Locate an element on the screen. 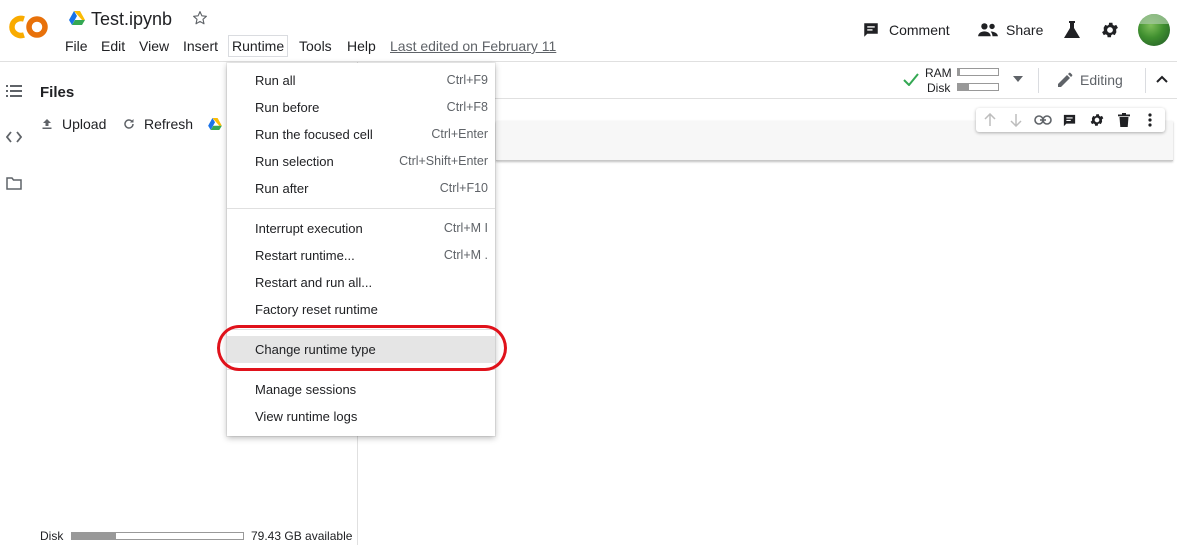 The height and width of the screenshot is (545, 1177). avatar is located at coordinates (1154, 30).